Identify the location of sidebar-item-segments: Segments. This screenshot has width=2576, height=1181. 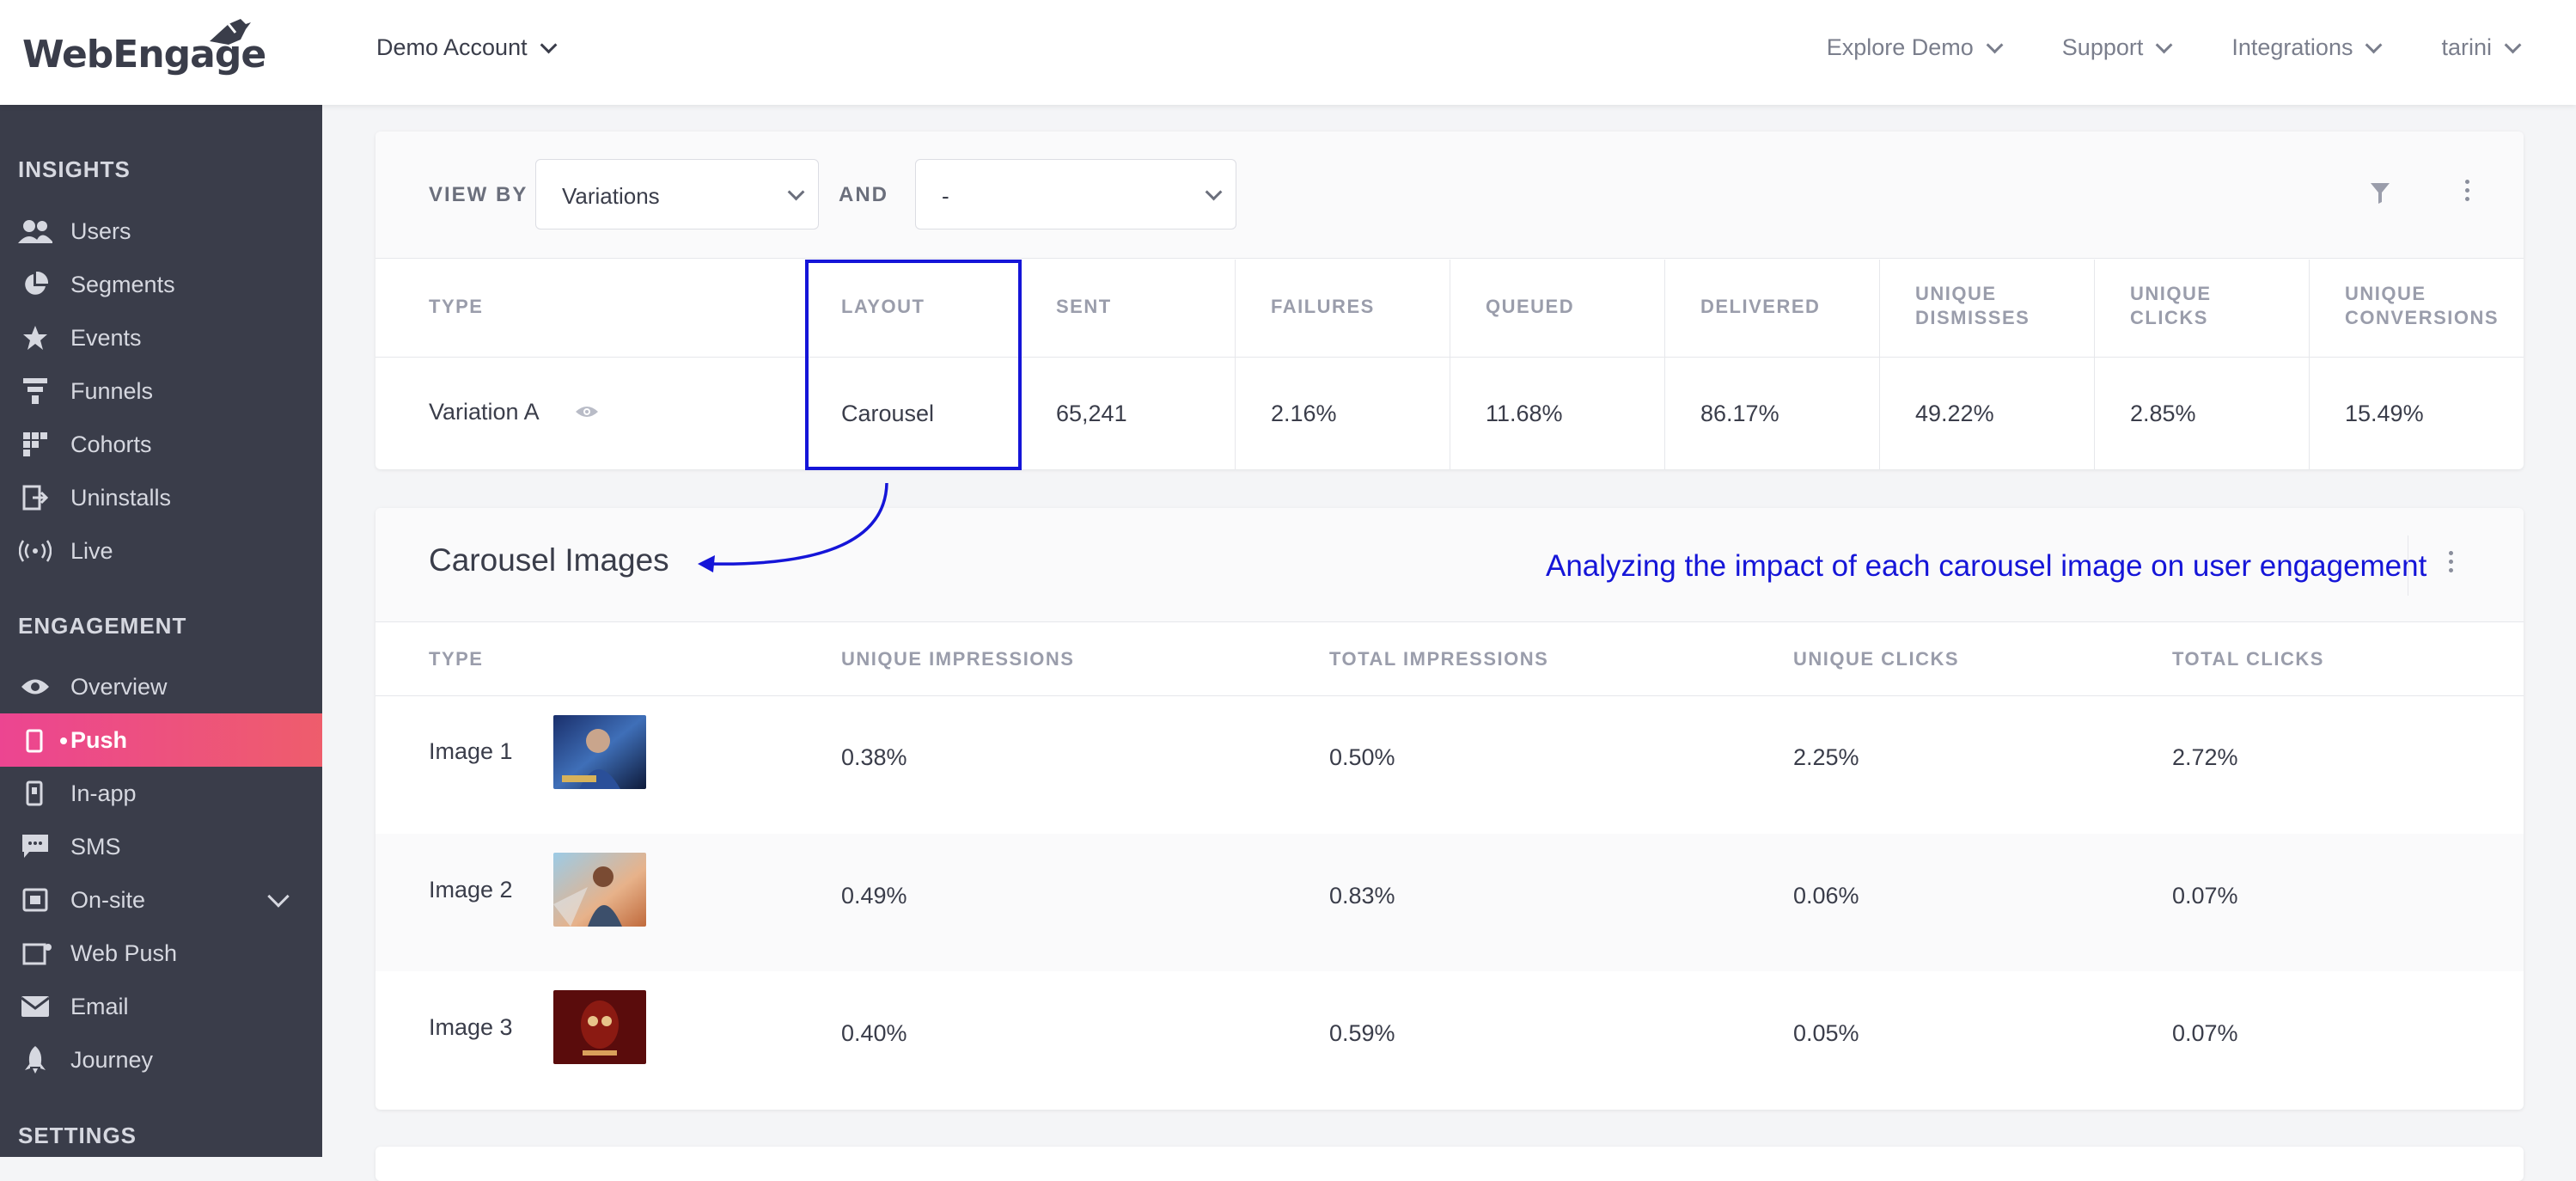
(161, 284).